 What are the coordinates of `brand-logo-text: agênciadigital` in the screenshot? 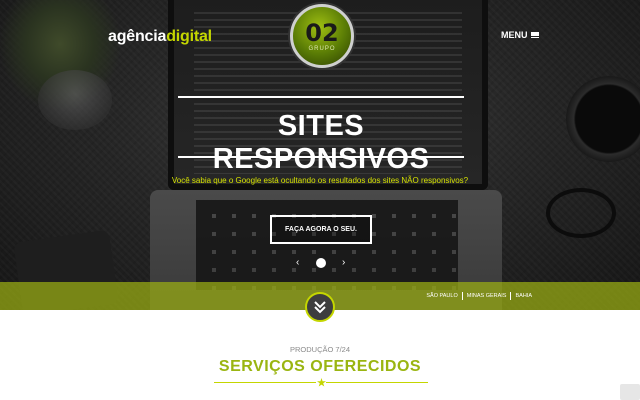 It's located at (160, 37).